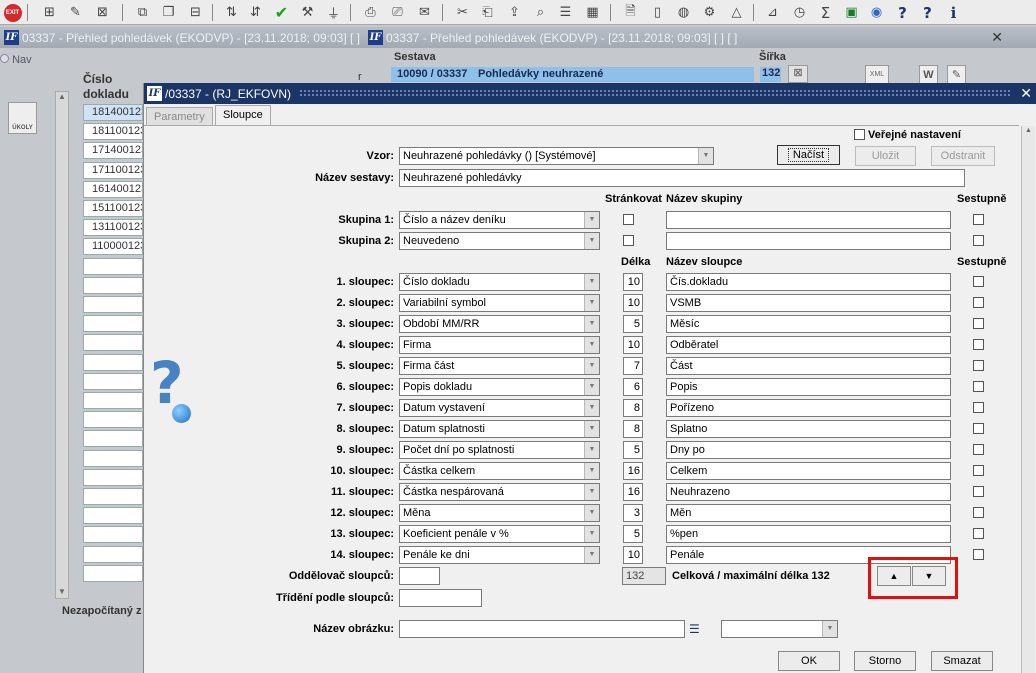  I want to click on remove-icon: ⊟, so click(195, 12).